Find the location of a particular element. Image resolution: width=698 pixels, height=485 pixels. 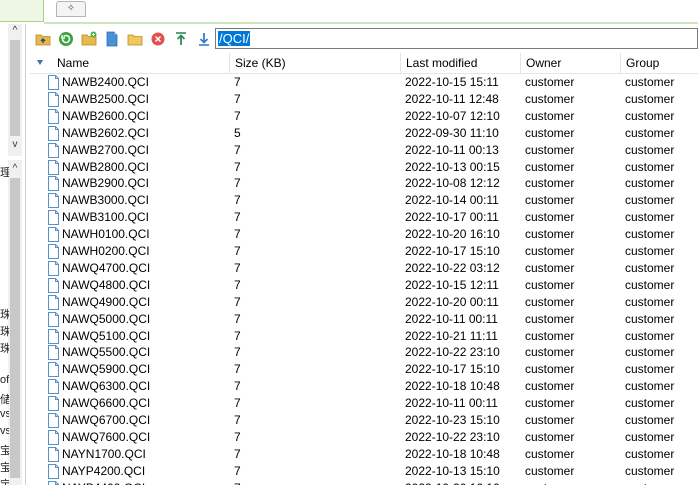

file-name: NAWQ6600.QCI is located at coordinates (106, 403).